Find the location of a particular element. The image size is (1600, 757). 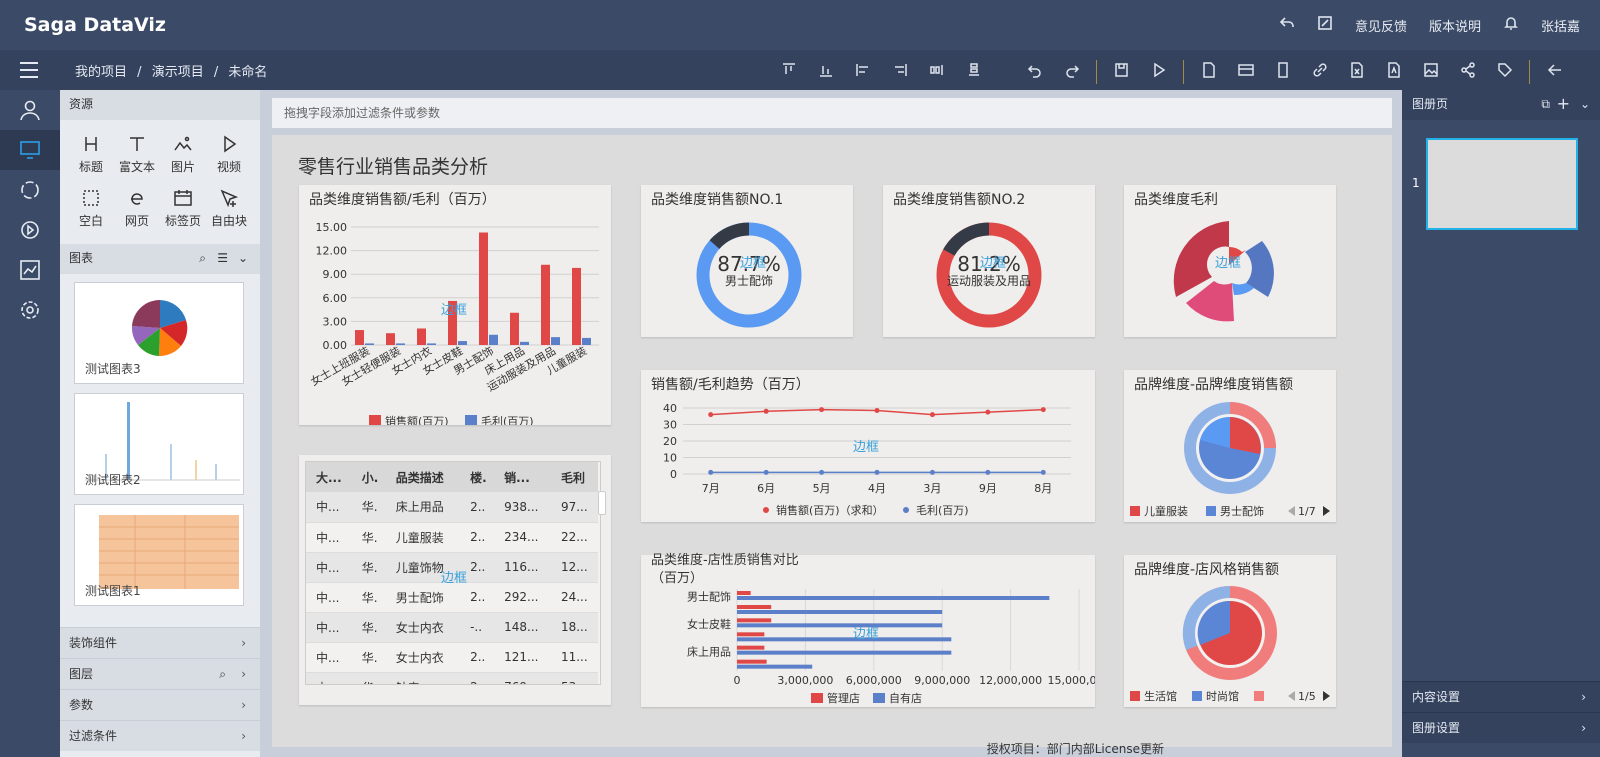

document-icon is located at coordinates (1208, 70).